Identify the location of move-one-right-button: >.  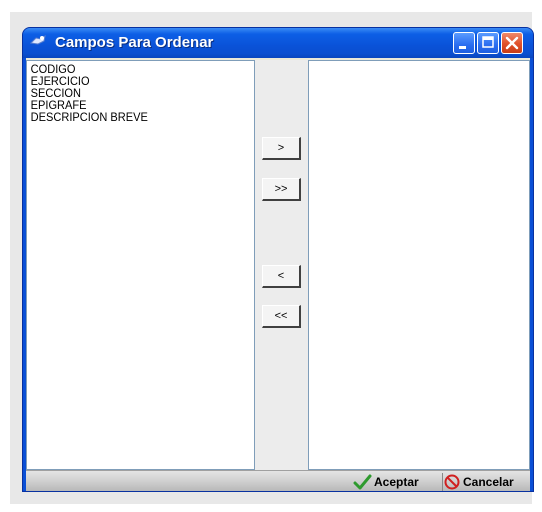
(281, 148).